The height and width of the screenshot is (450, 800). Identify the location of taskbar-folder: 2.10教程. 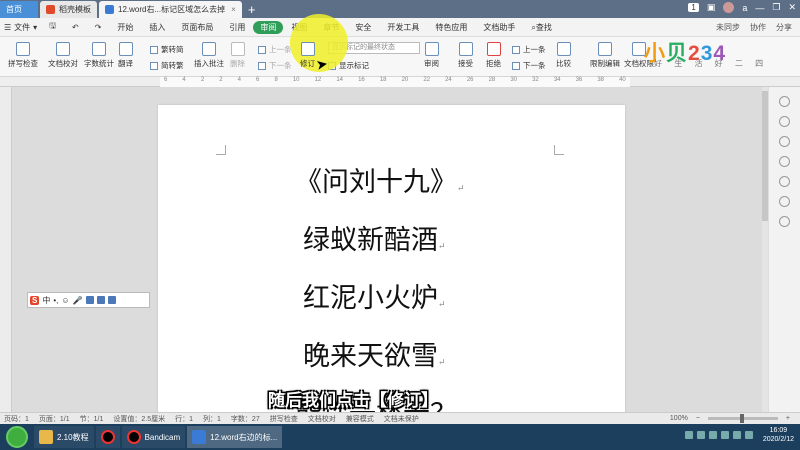
(64, 437).